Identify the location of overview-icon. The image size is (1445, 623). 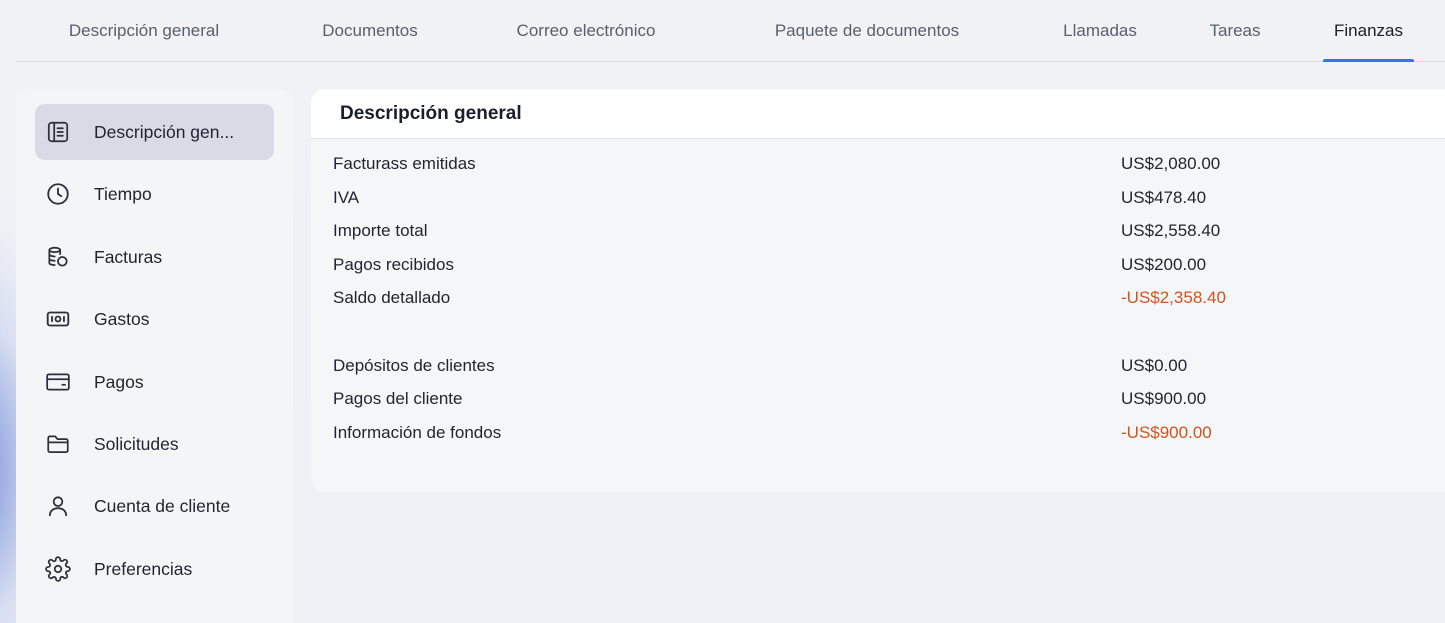
(58, 132).